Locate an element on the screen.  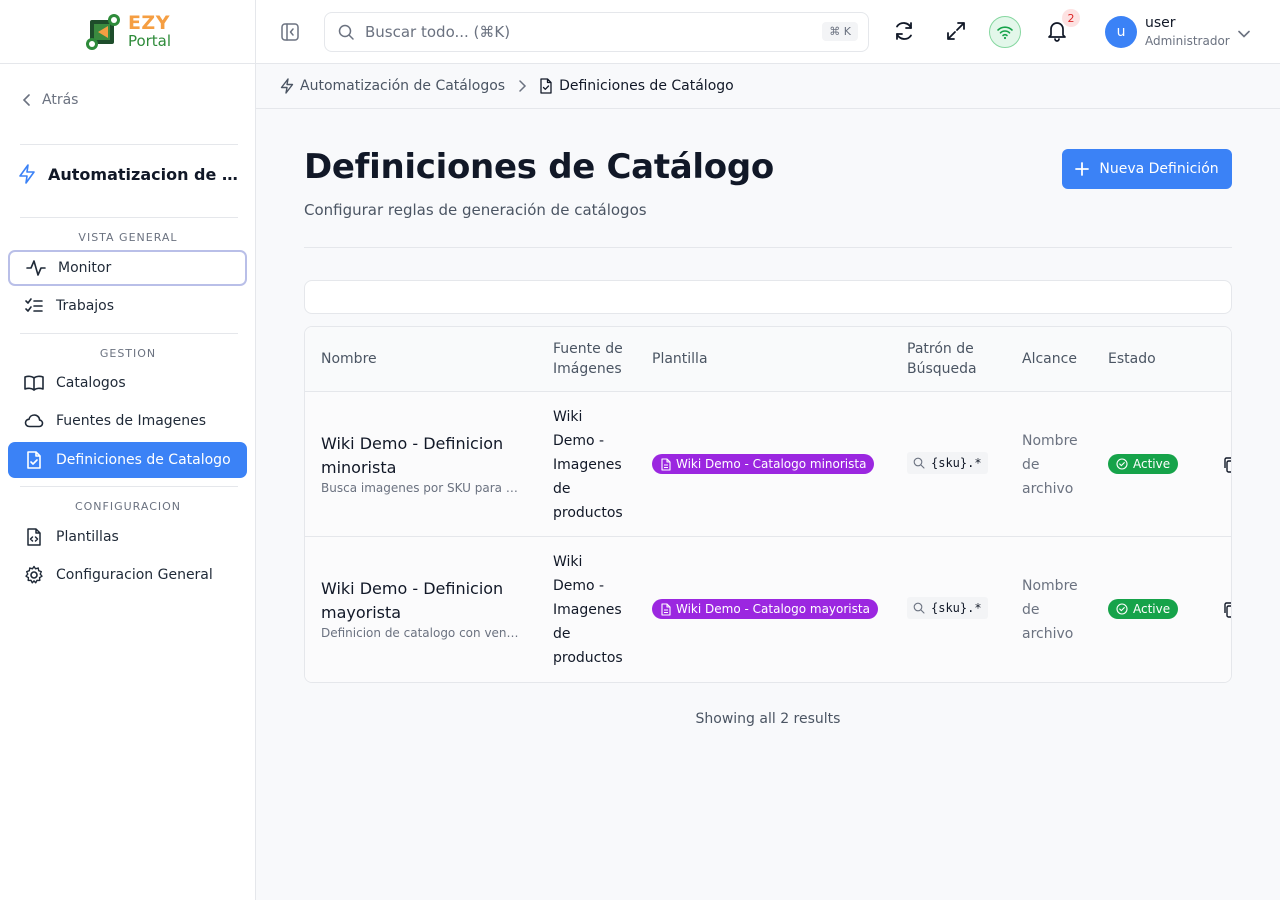
refresh-button is located at coordinates (904, 33).